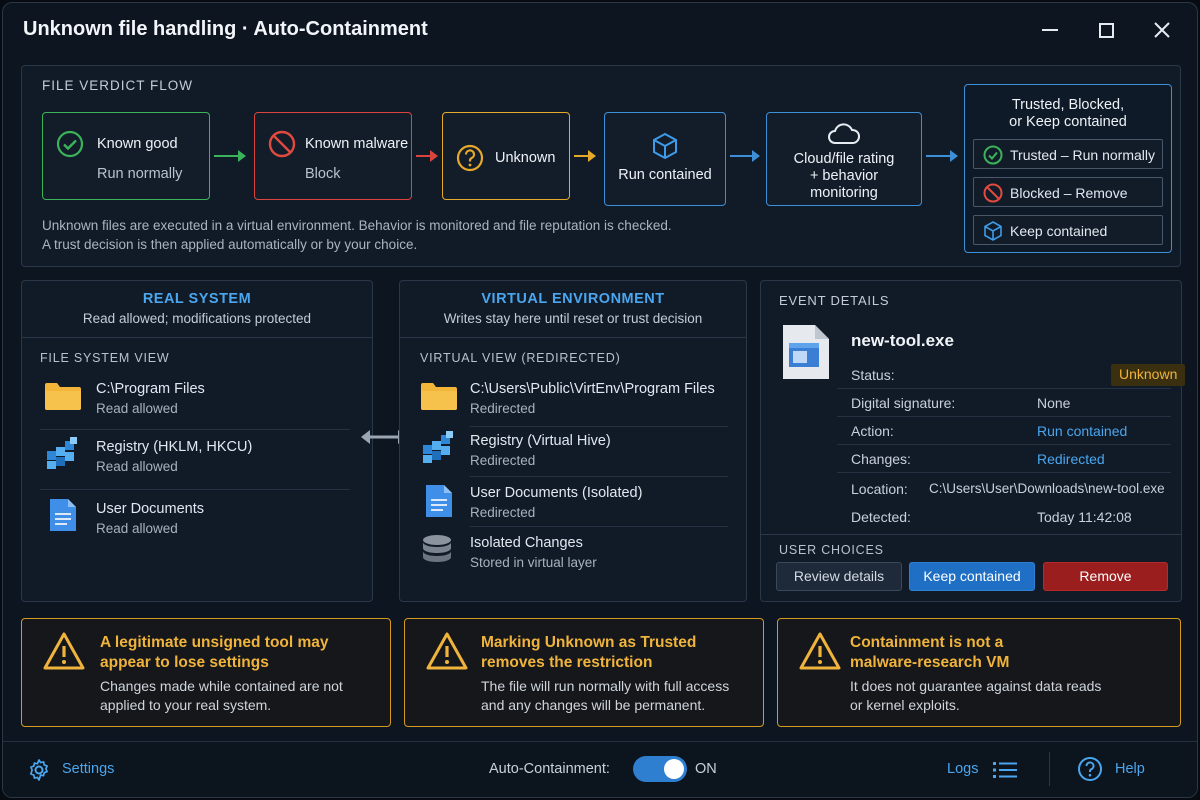  I want to click on auto-containment-toggle, so click(660, 769).